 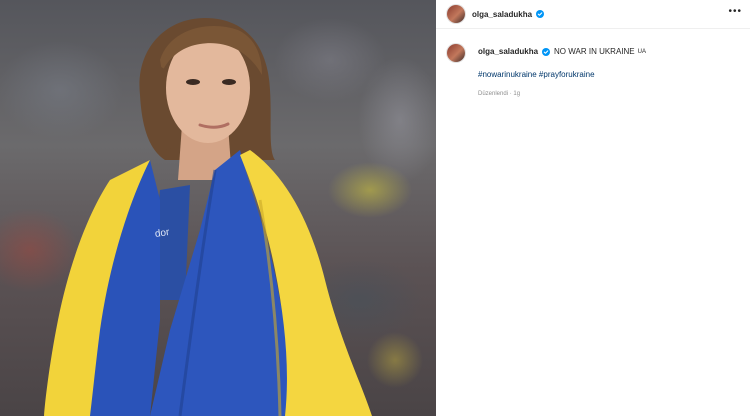 What do you see at coordinates (508, 51) in the screenshot?
I see `caption-username: olga_saladukha` at bounding box center [508, 51].